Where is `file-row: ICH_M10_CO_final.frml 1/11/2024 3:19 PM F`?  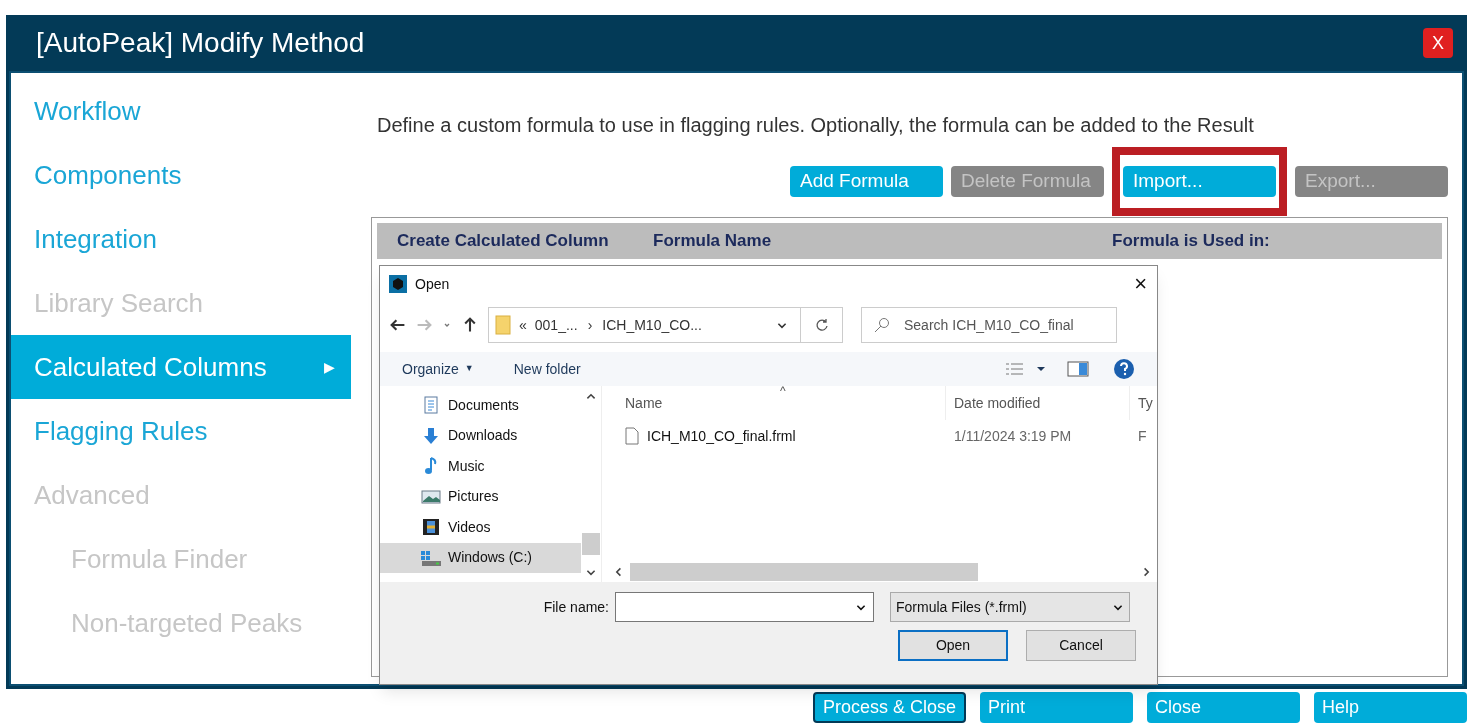 file-row: ICH_M10_CO_final.frml 1/11/2024 3:19 PM F is located at coordinates (884, 436).